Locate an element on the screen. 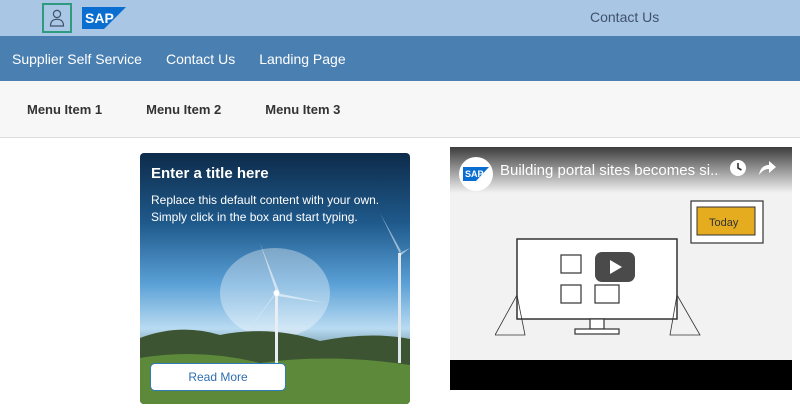 The image size is (800, 413). channel-logo-text: SAP is located at coordinates (474, 174).